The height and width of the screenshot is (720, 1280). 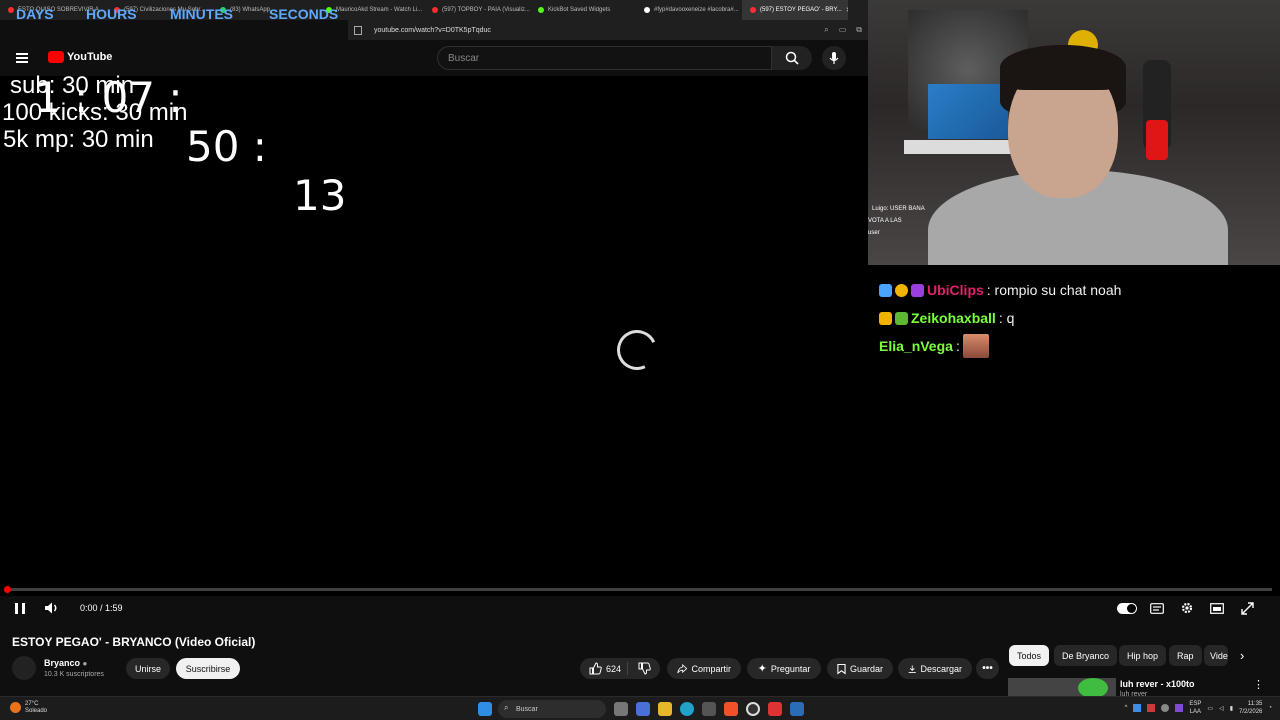 I want to click on taskbar-search: ⌕ Buscar, so click(x=552, y=709).